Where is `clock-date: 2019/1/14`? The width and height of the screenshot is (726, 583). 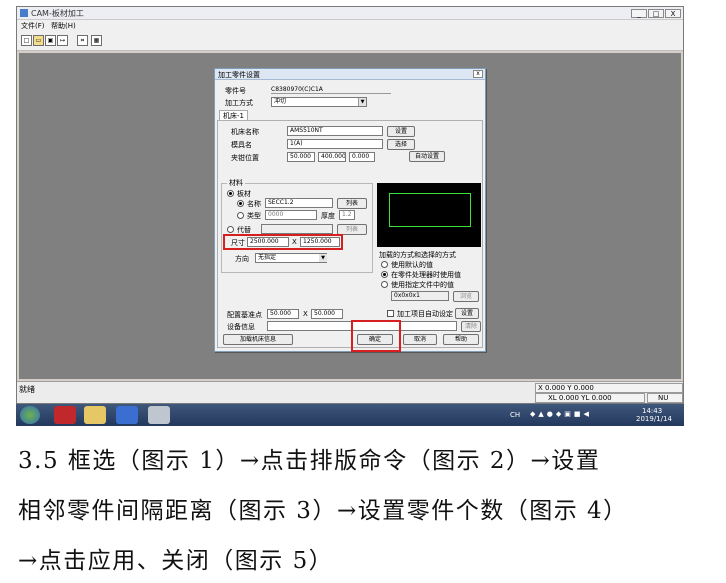 clock-date: 2019/1/14 is located at coordinates (654, 419).